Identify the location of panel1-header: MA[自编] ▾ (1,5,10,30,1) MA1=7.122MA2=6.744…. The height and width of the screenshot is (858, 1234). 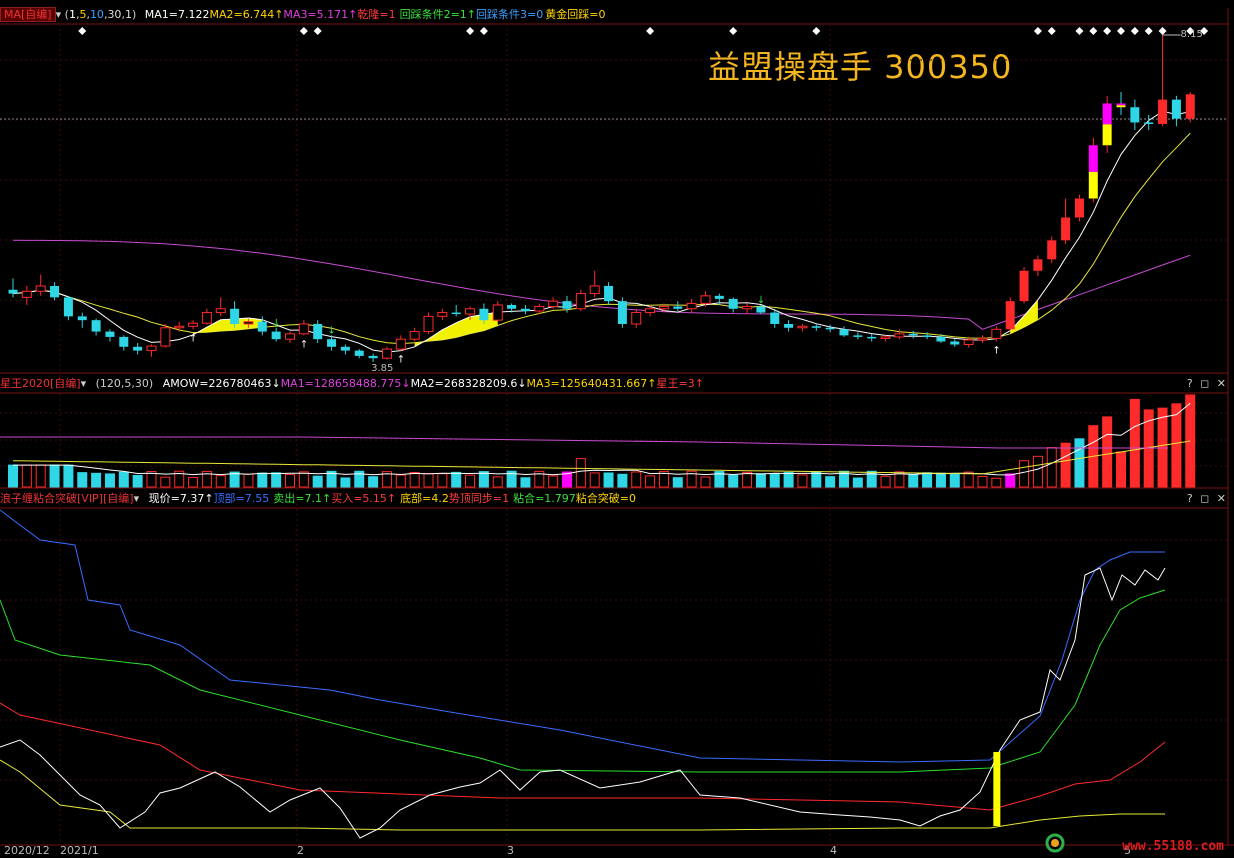
(302, 14).